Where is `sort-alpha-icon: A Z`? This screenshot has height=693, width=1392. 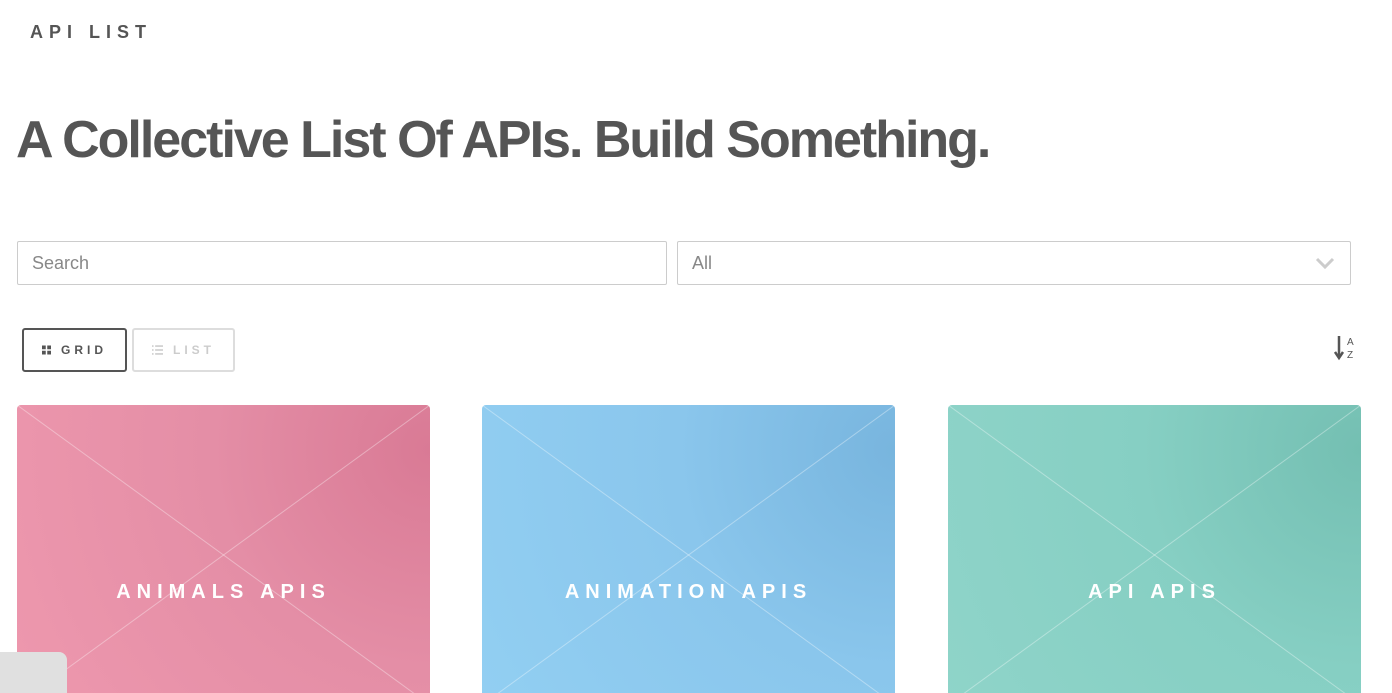 sort-alpha-icon: A Z is located at coordinates (1347, 348).